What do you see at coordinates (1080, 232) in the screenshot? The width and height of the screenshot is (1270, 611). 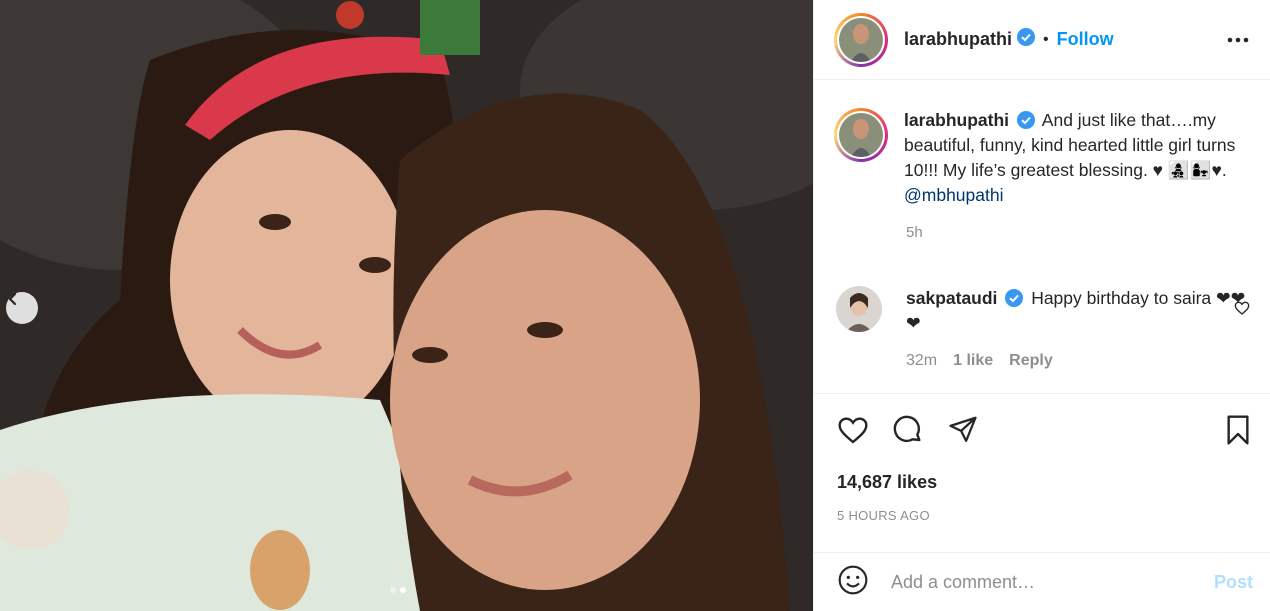 I see `caption-time: 5h` at bounding box center [1080, 232].